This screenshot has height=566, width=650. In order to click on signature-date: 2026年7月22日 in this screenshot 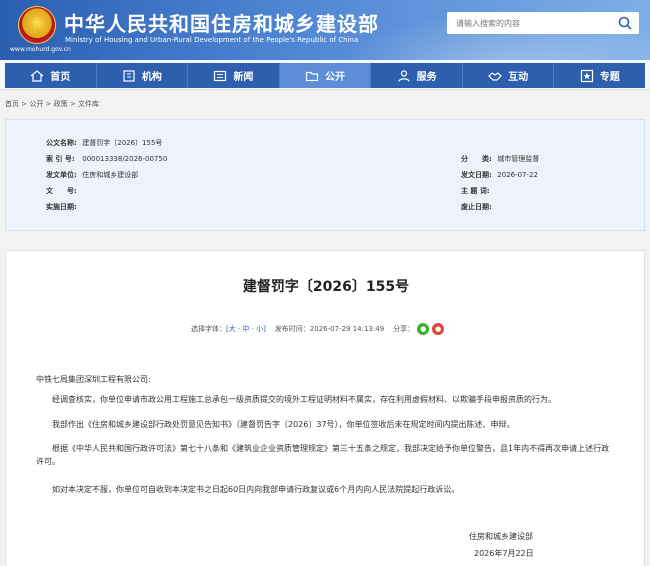, I will do `click(504, 553)`.